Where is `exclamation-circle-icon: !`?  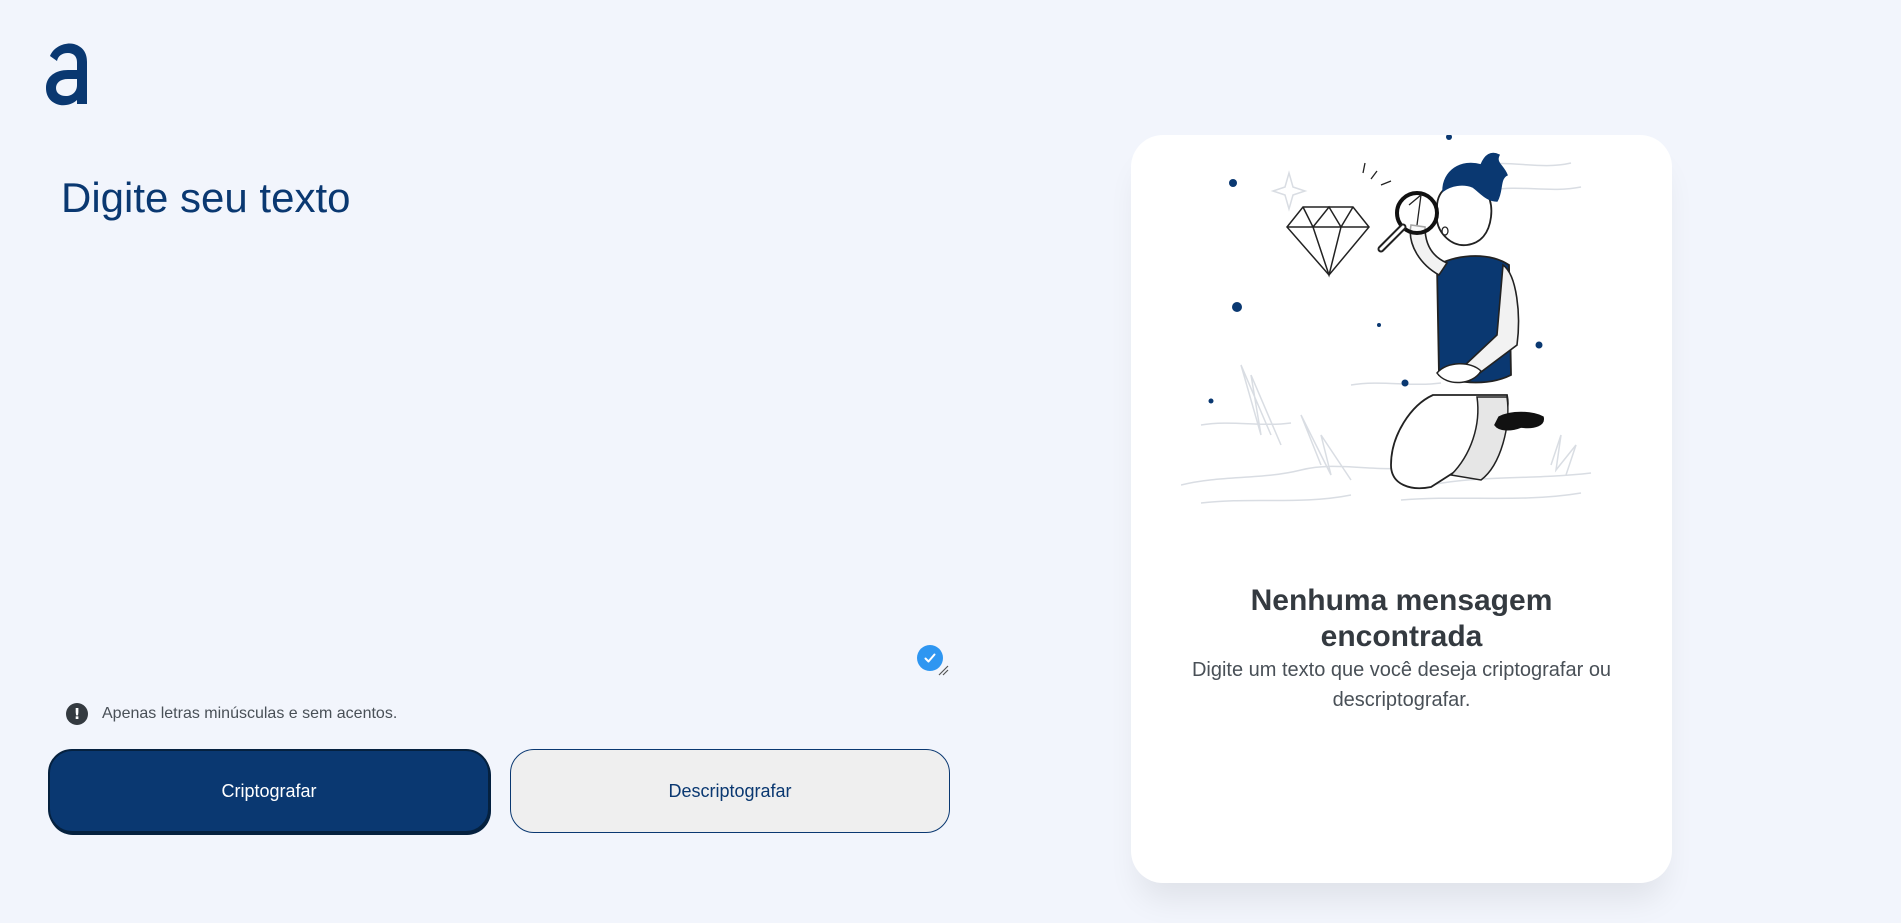
exclamation-circle-icon: ! is located at coordinates (77, 714).